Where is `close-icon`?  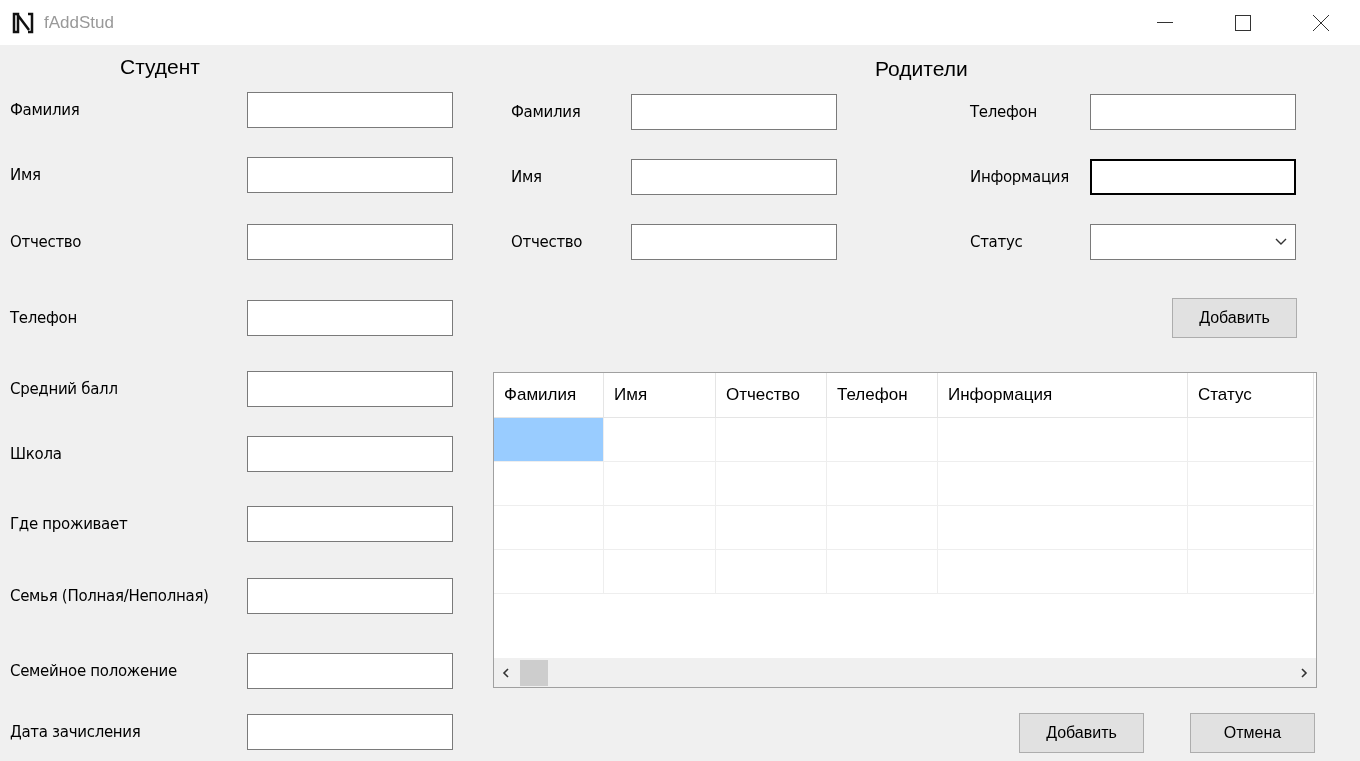 close-icon is located at coordinates (1321, 22).